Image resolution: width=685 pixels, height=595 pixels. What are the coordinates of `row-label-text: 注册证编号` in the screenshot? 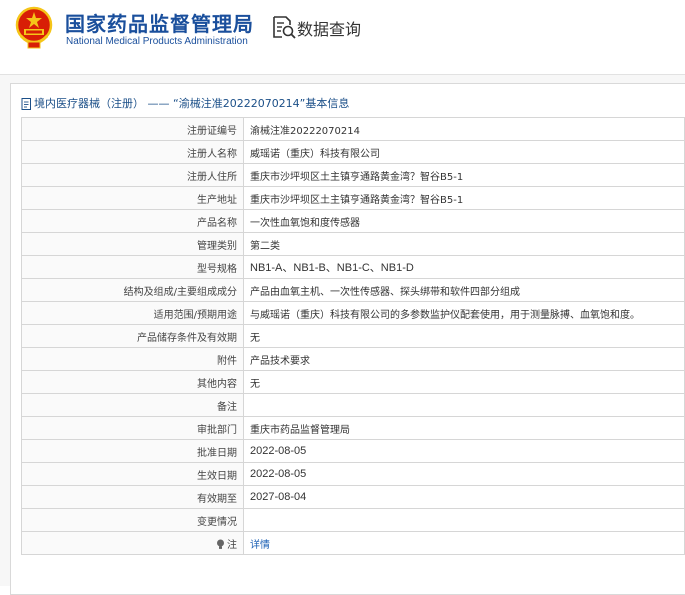 It's located at (212, 131).